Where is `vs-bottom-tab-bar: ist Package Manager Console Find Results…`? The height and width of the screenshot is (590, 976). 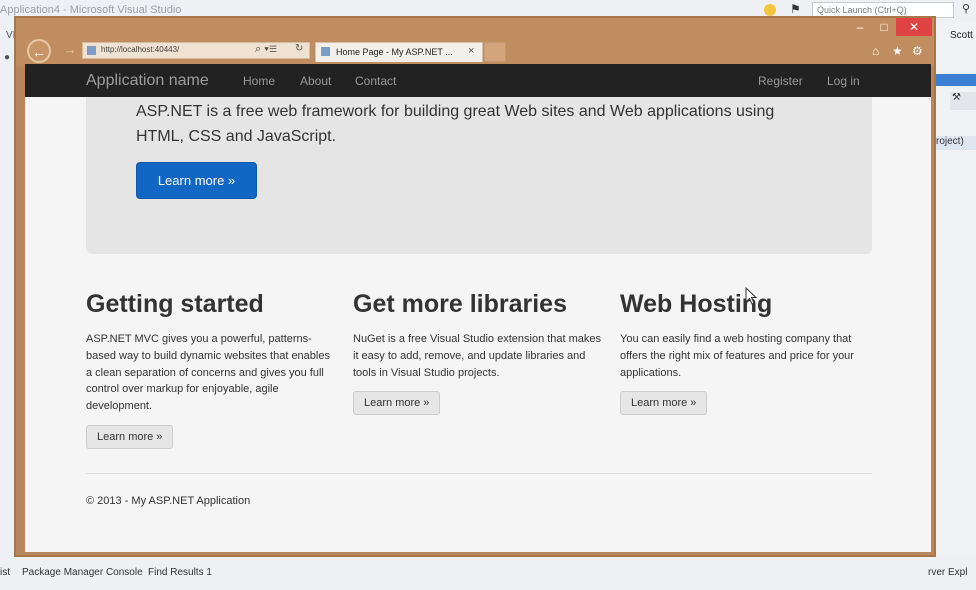
vs-bottom-tab-bar: ist Package Manager Console Find Results… is located at coordinates (488, 573).